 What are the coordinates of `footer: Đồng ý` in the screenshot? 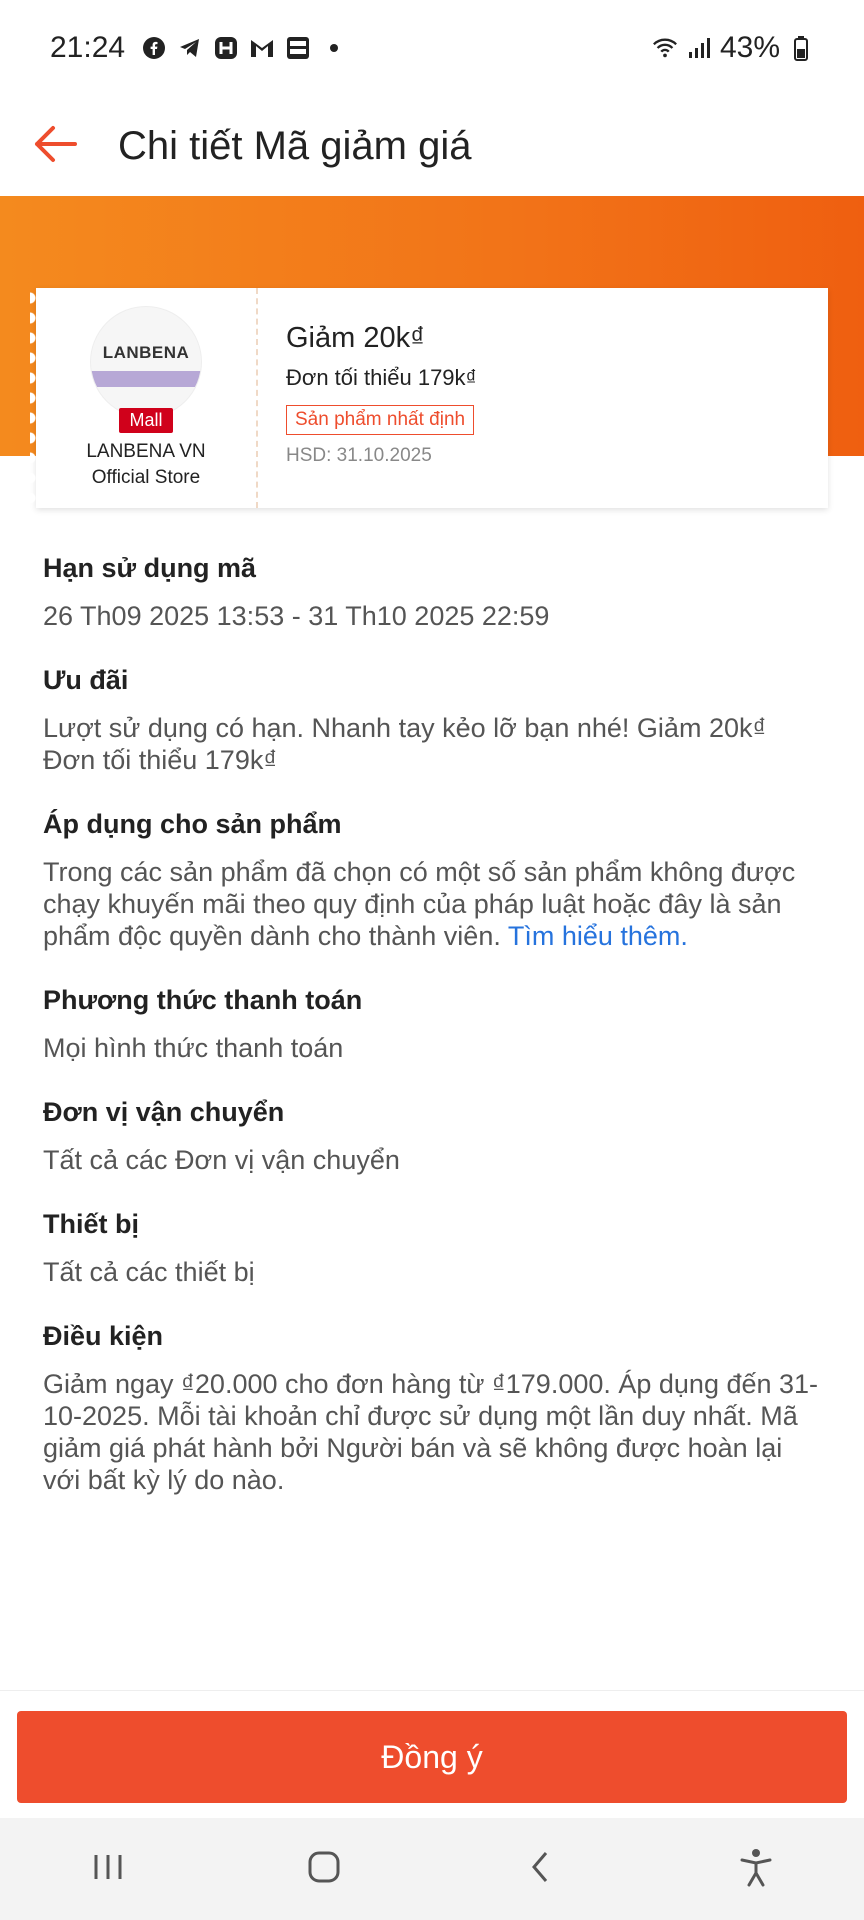 It's located at (432, 1750).